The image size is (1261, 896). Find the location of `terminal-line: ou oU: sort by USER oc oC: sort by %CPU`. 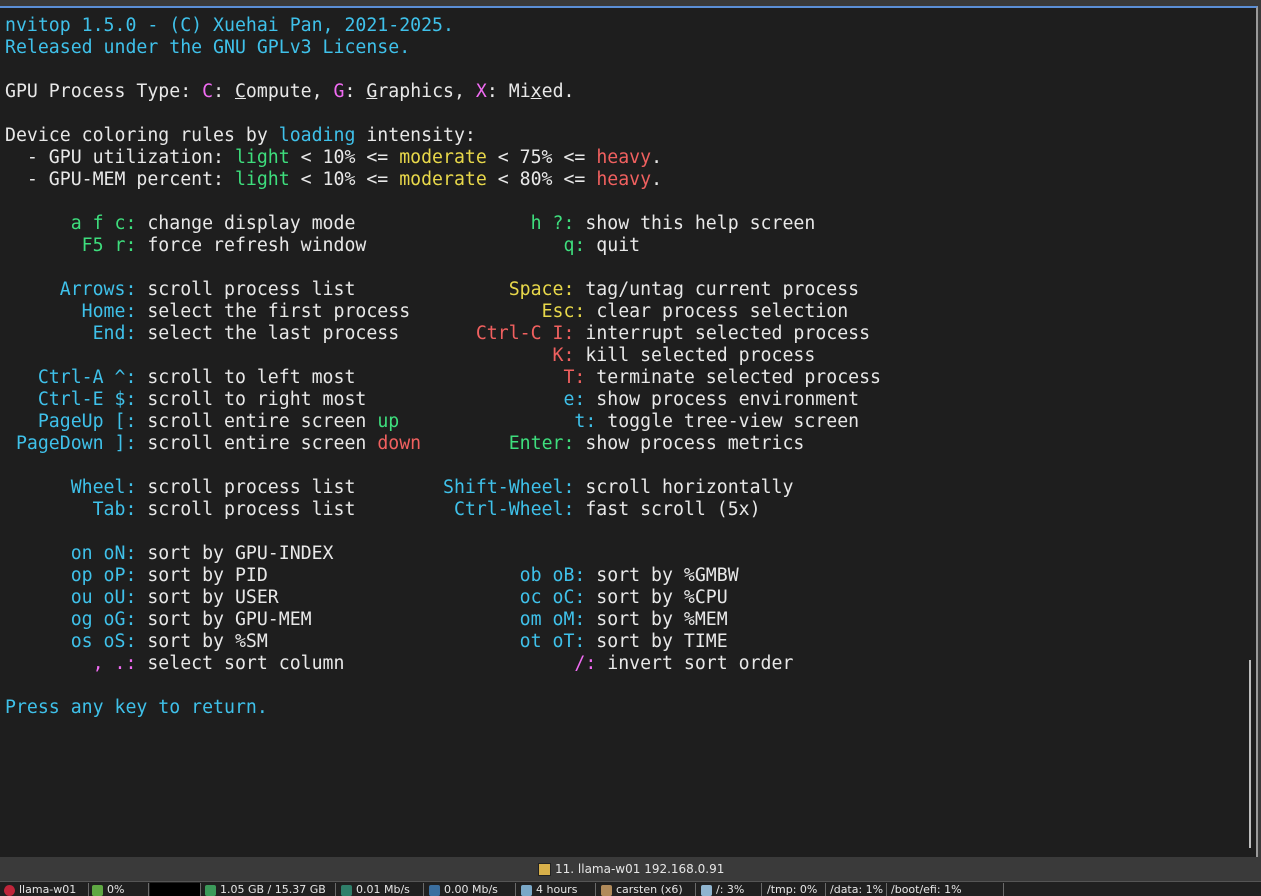

terminal-line: ou oU: sort by USER oc oC: sort by %CPU is located at coordinates (366, 598).